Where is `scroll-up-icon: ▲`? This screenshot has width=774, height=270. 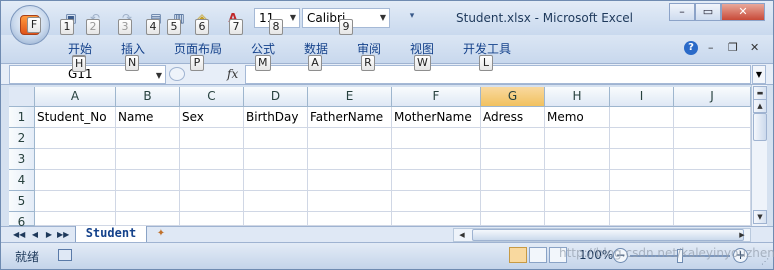
scroll-up-icon: ▲ is located at coordinates (760, 106).